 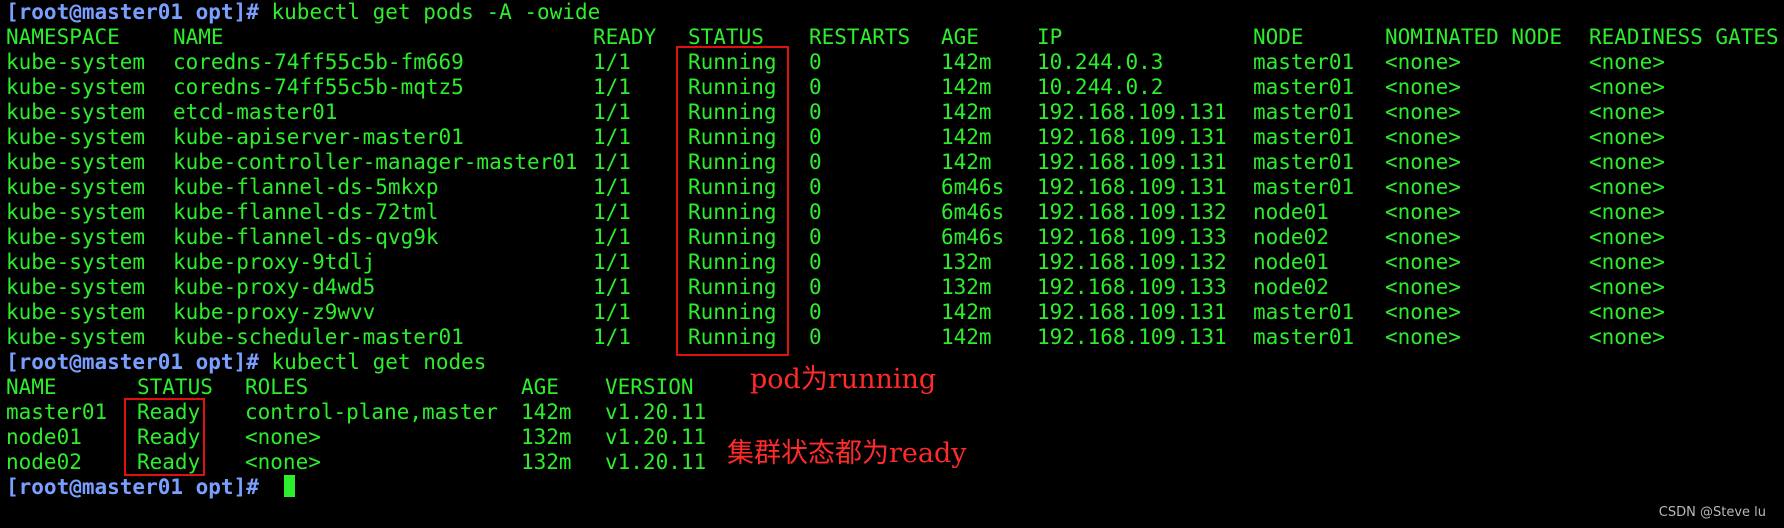 What do you see at coordinates (246, 362) in the screenshot?
I see `command-line-get-nodes: [root@master01 opt]# kubectl get nodes` at bounding box center [246, 362].